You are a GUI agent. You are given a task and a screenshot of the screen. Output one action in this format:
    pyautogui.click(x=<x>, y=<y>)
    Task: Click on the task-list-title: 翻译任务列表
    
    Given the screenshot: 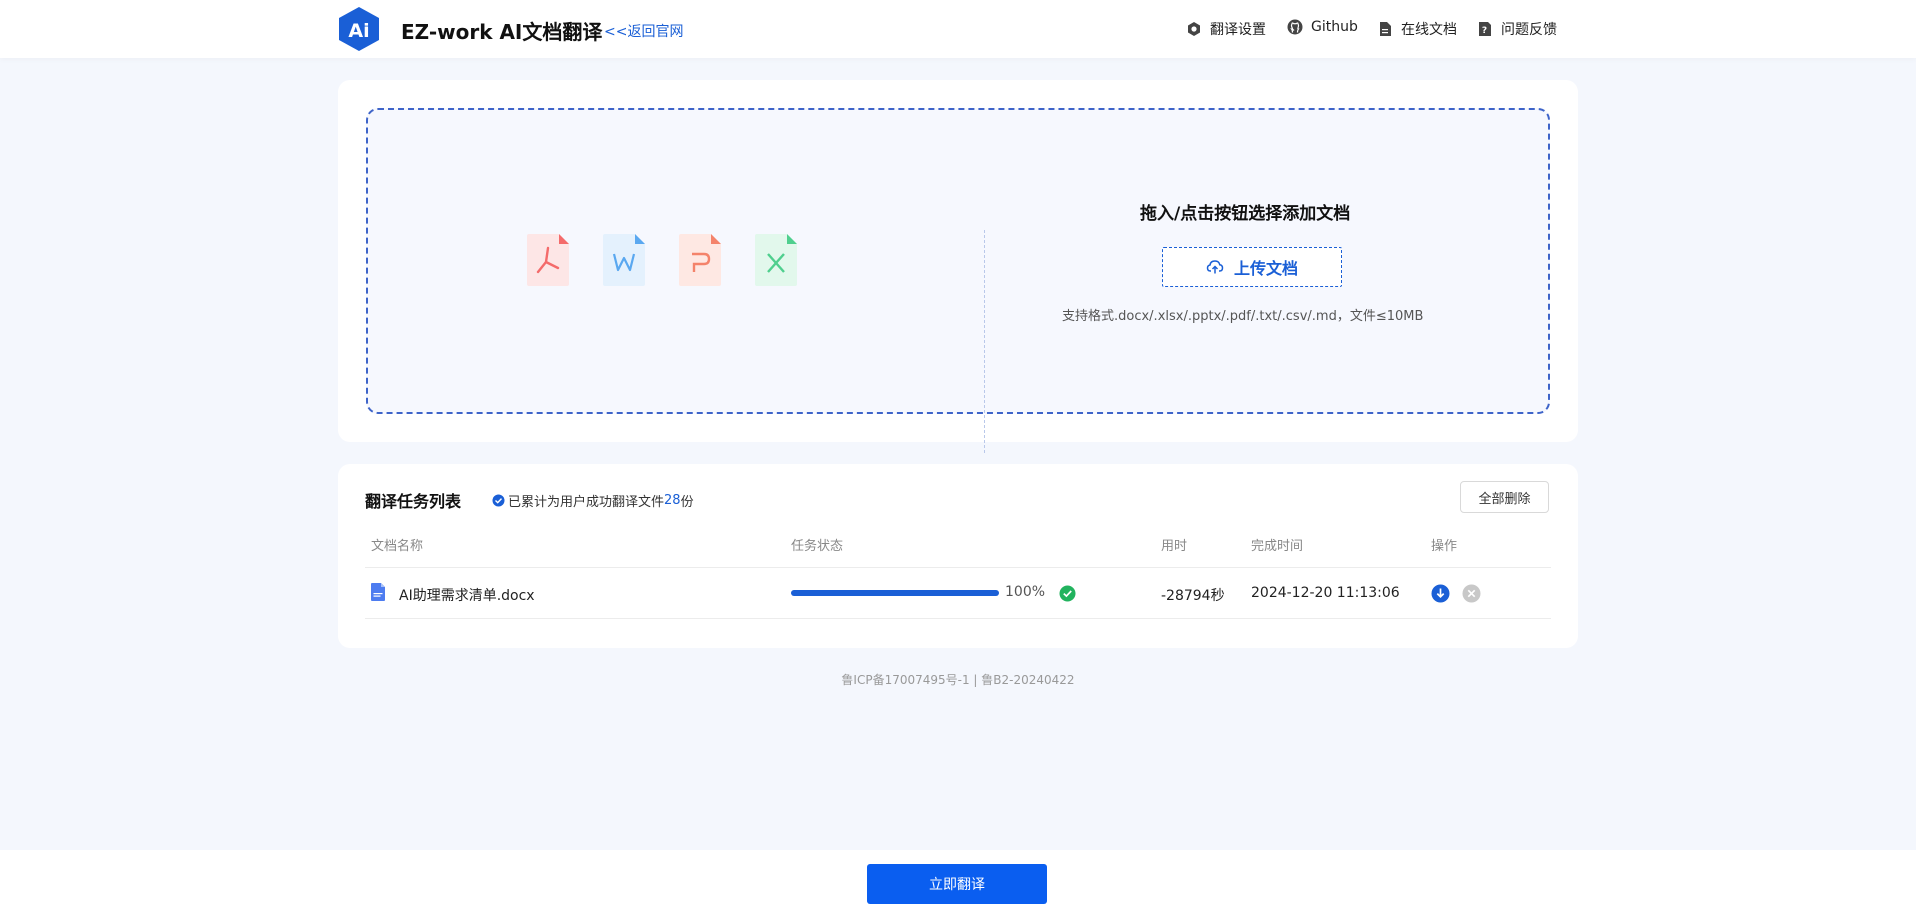 What is the action you would take?
    pyautogui.click(x=413, y=501)
    